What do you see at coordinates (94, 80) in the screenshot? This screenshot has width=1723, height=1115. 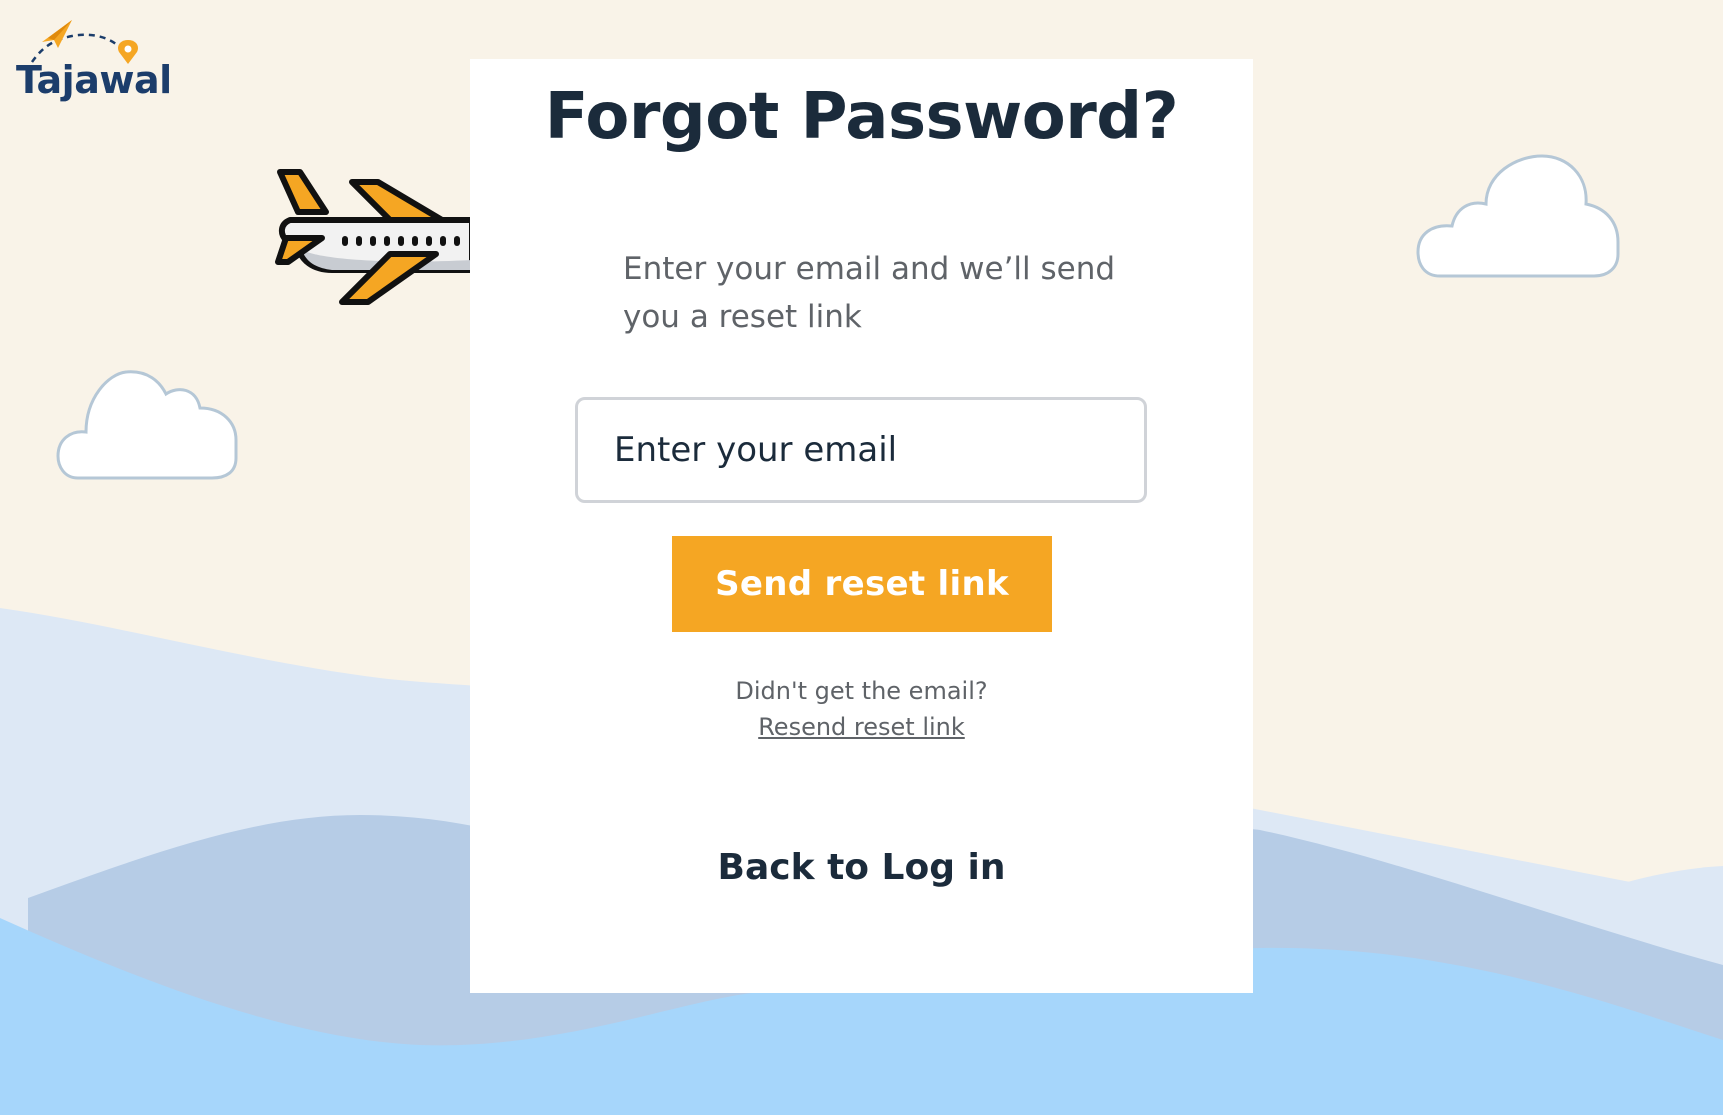 I see `logo-text: Tajawal` at bounding box center [94, 80].